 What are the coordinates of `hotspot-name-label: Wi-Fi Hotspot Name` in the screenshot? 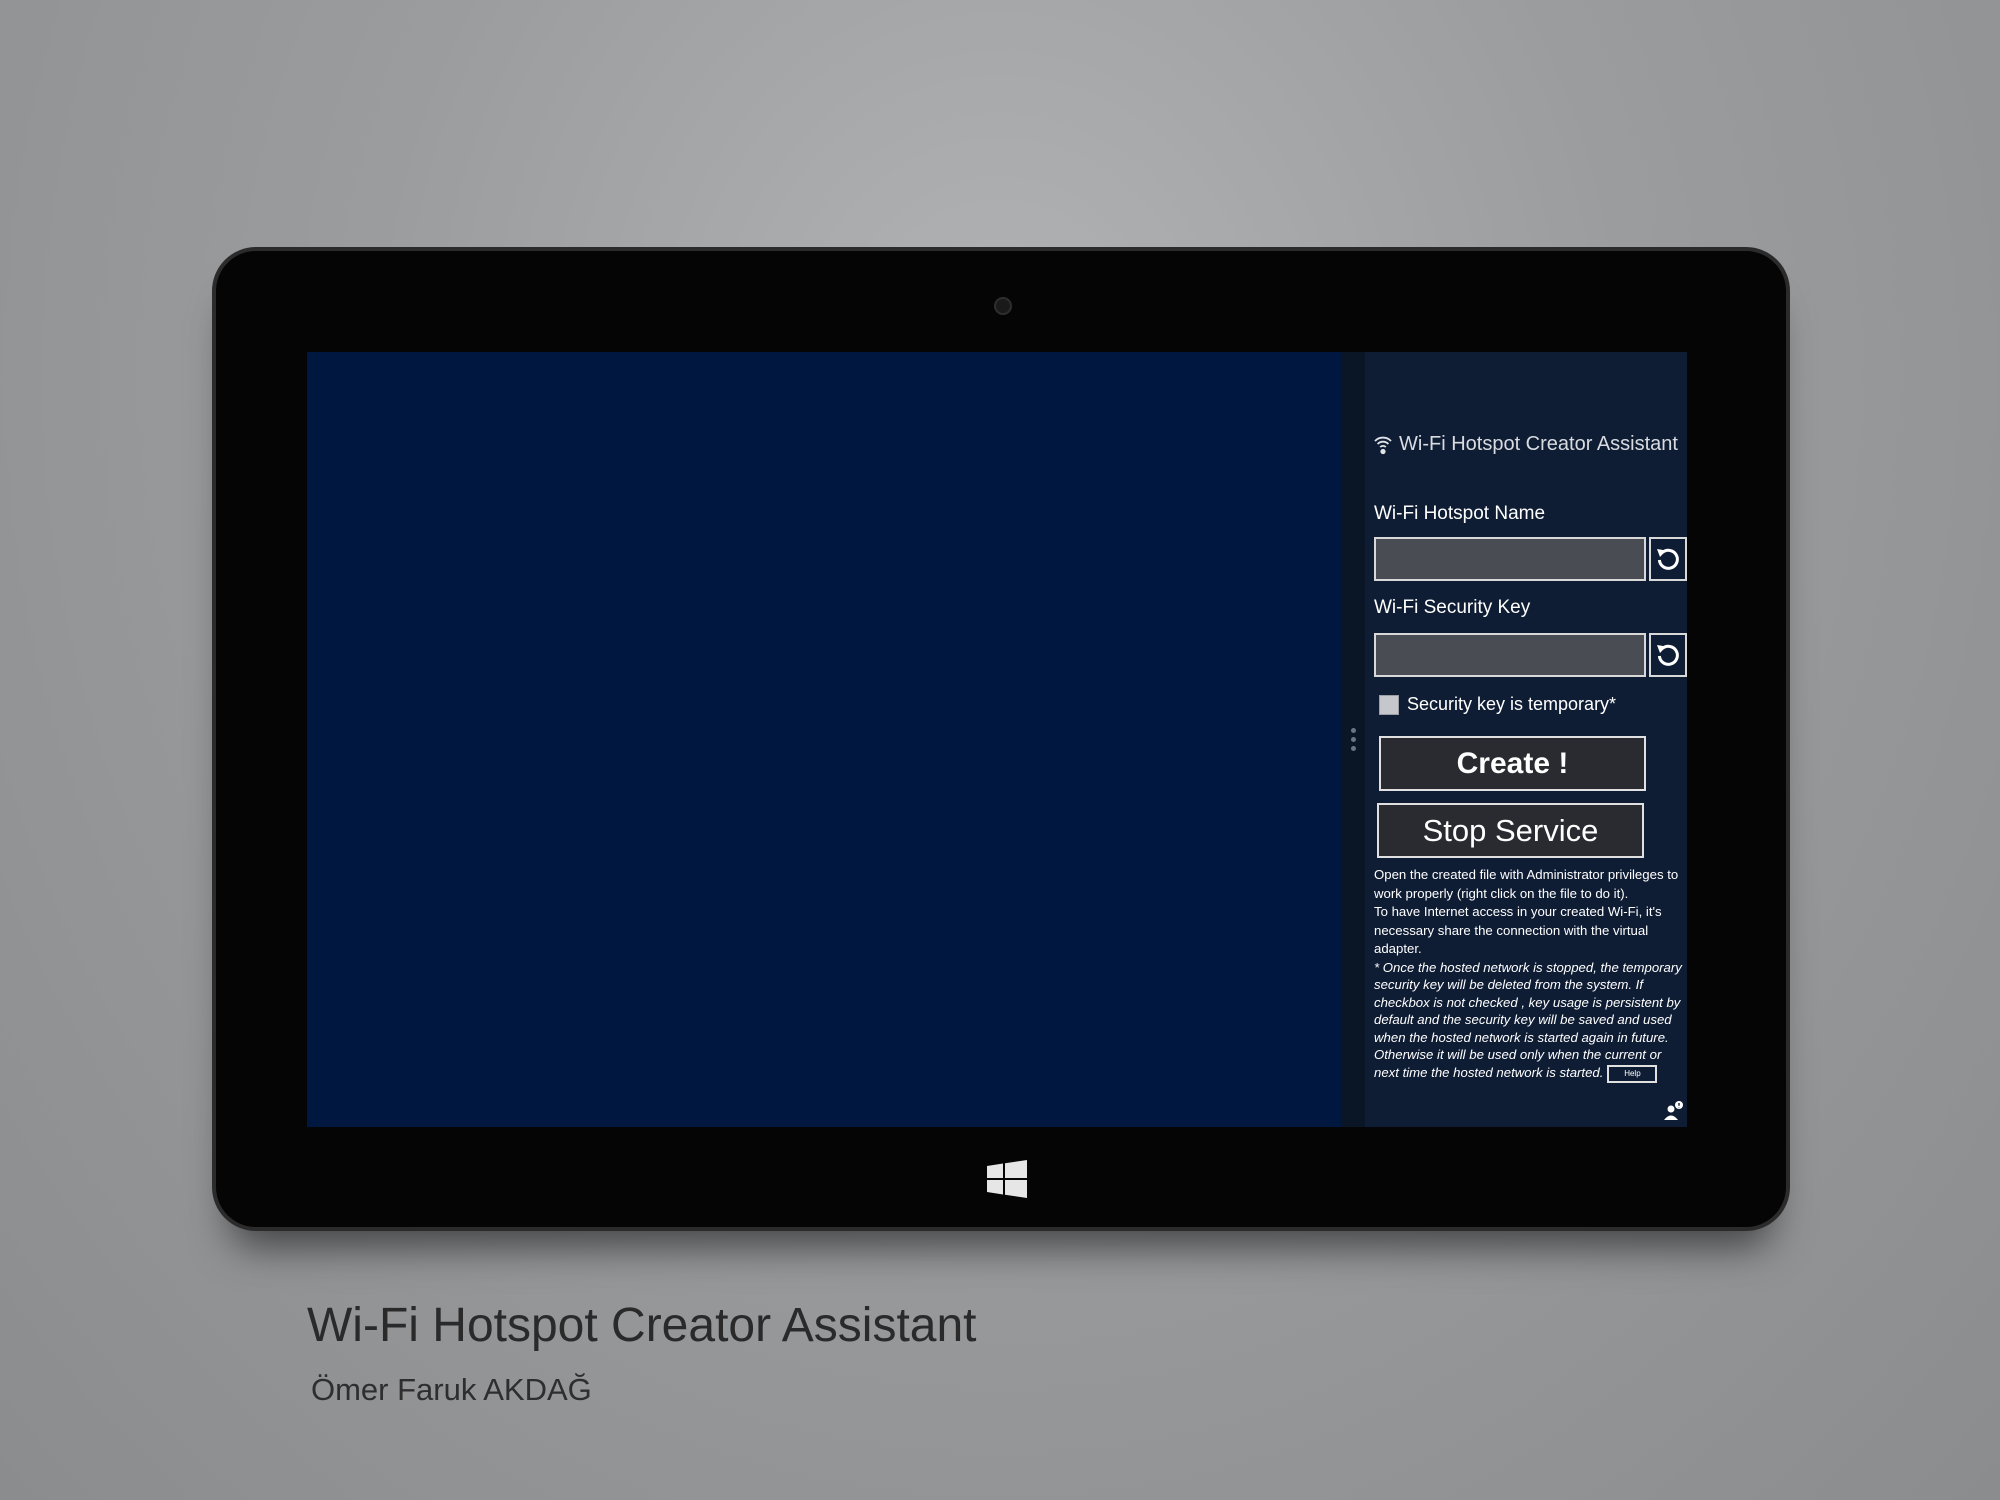 It's located at (1460, 513).